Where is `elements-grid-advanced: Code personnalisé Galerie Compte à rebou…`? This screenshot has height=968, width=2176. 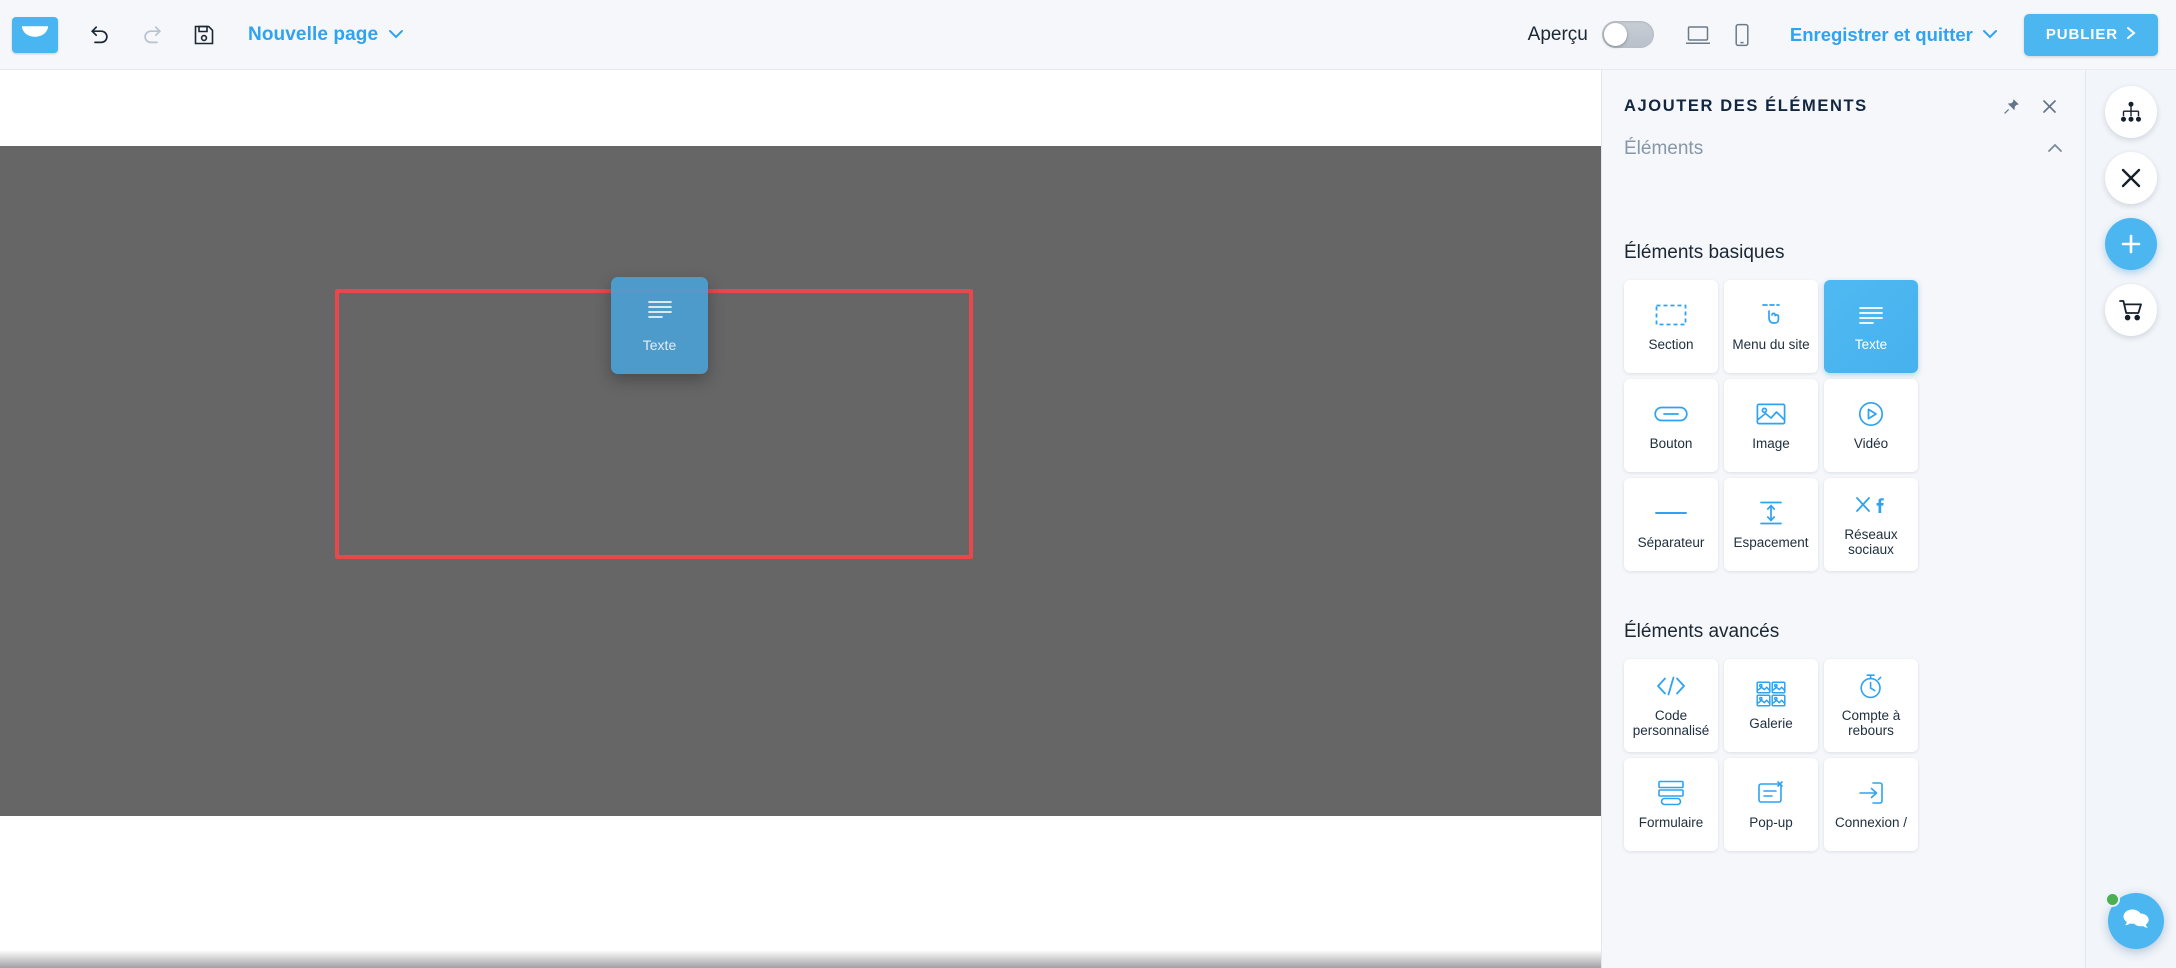
elements-grid-advanced: Code personnalisé Galerie Compte à rebou… is located at coordinates (1843, 747).